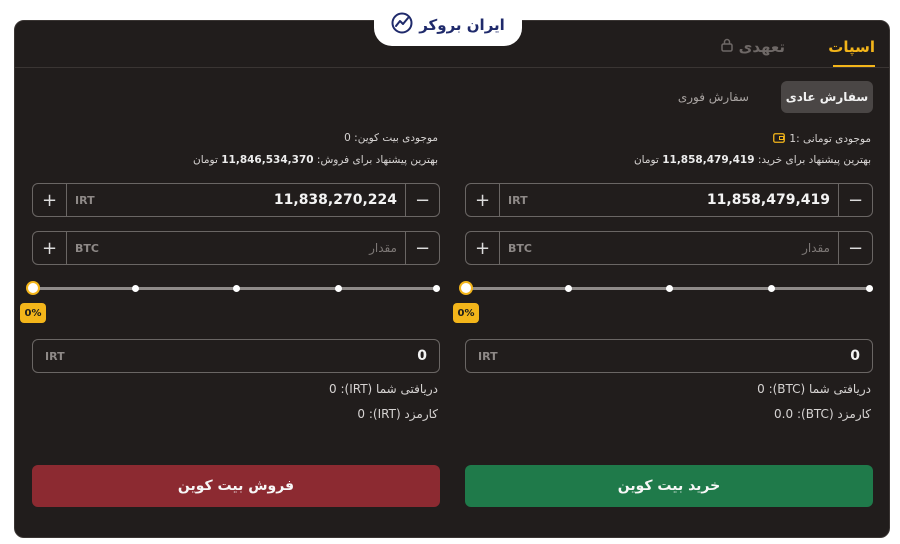 This screenshot has height=544, width=900. I want to click on buy-best-offer-value: 11,858,479,419, so click(708, 160).